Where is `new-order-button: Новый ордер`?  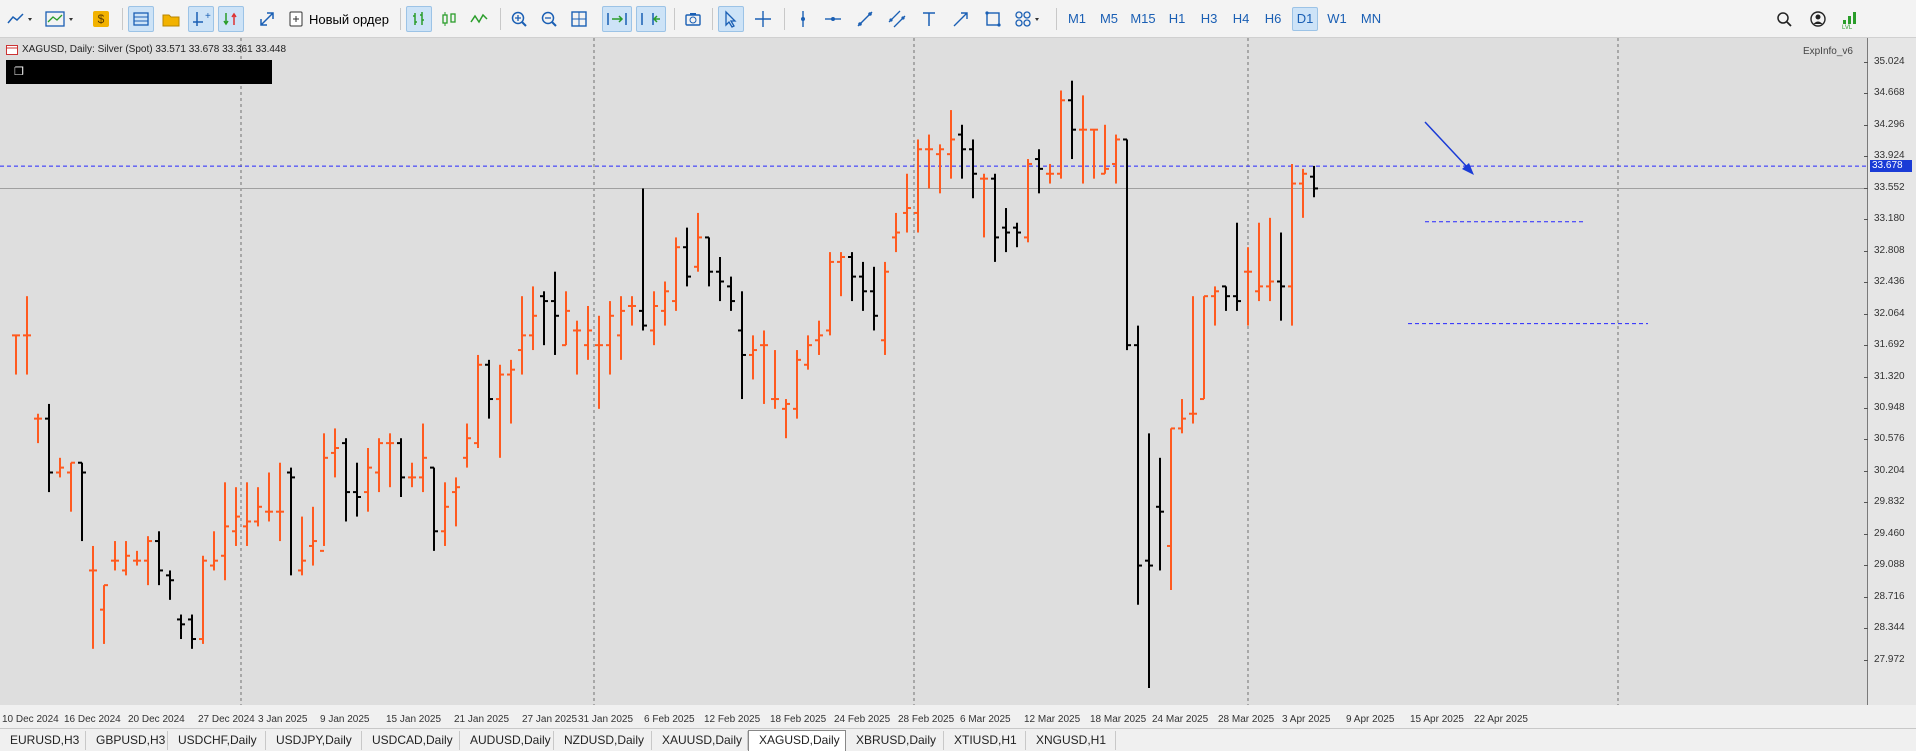
new-order-button: Новый ордер is located at coordinates (338, 19).